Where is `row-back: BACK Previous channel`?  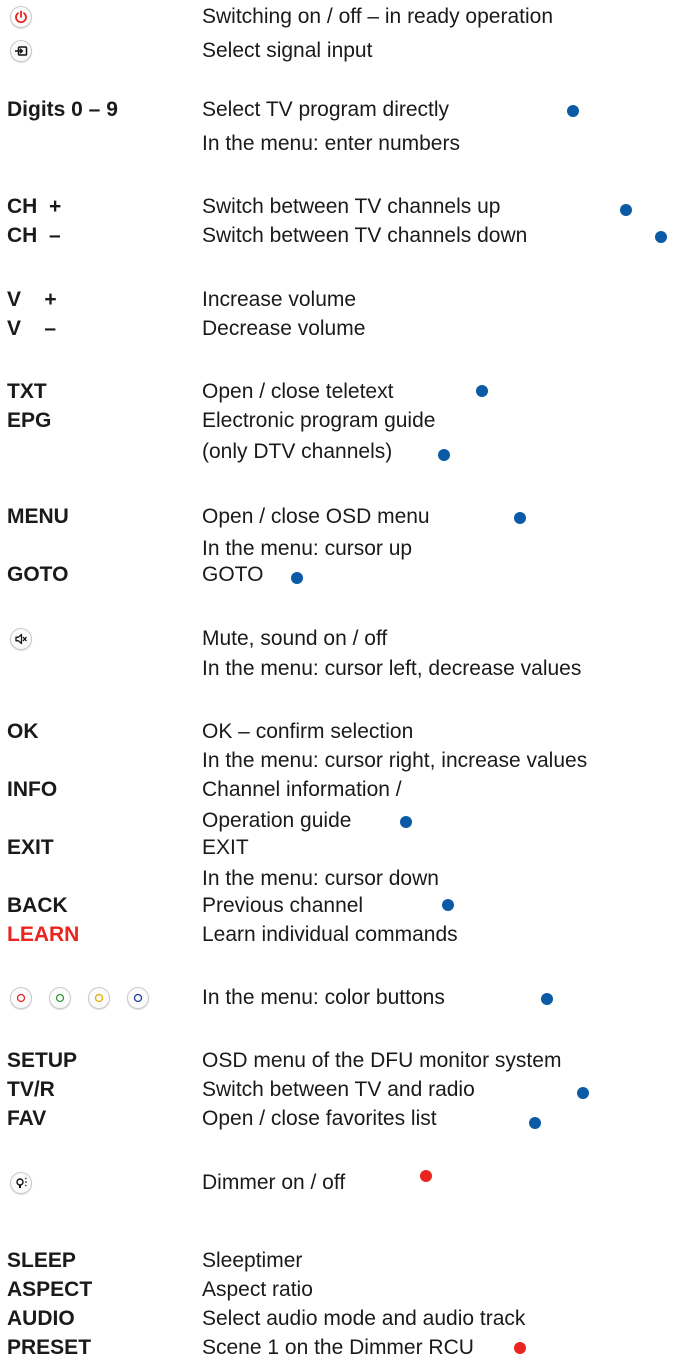
row-back: BACK Previous channel is located at coordinates (343, 906).